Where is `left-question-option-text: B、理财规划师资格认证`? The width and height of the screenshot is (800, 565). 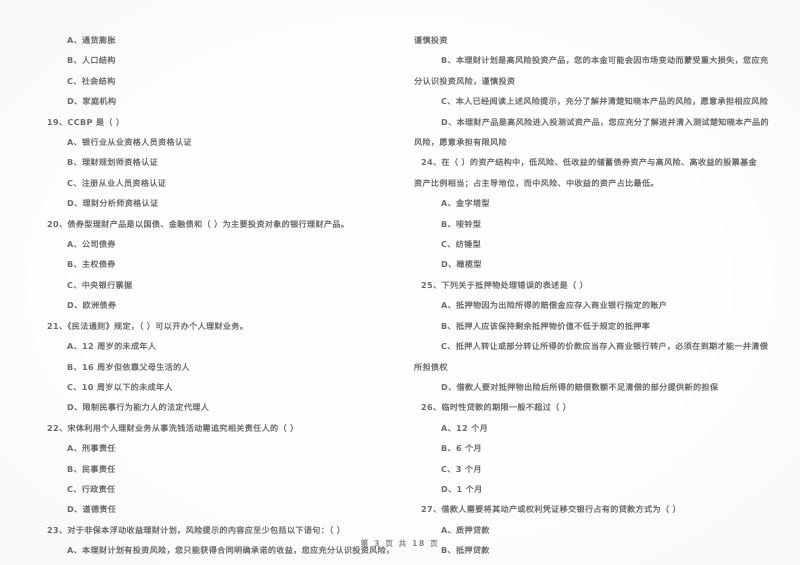
left-question-option-text: B、理财规划师资格认证 is located at coordinates (112, 162).